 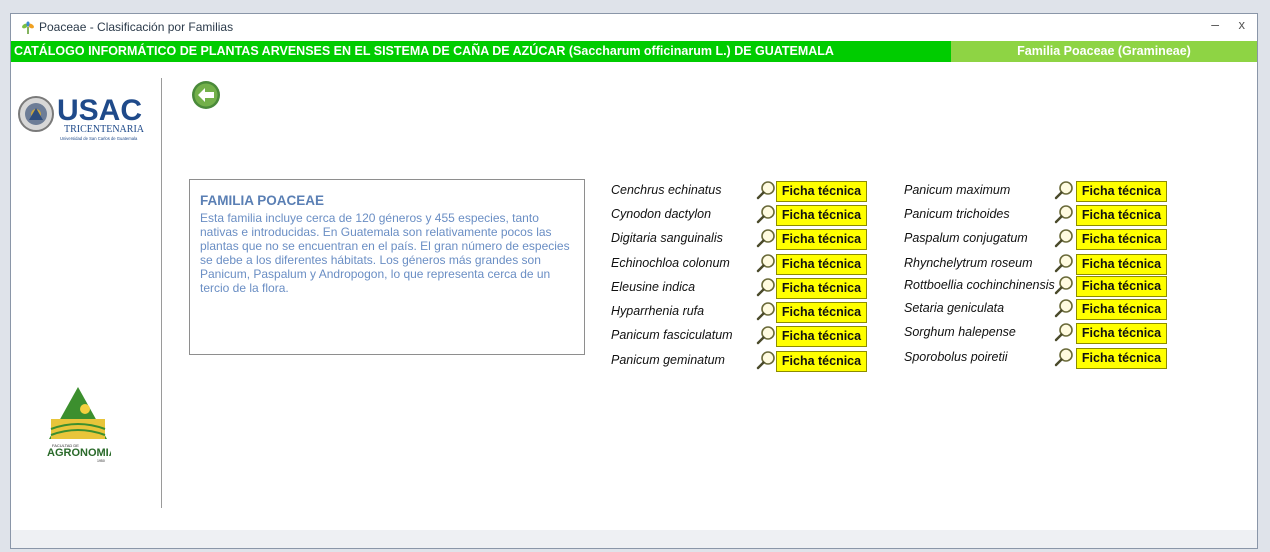 What do you see at coordinates (1039, 265) in the screenshot?
I see `species-row: Rhynchelytrum roseum Ficha técnica` at bounding box center [1039, 265].